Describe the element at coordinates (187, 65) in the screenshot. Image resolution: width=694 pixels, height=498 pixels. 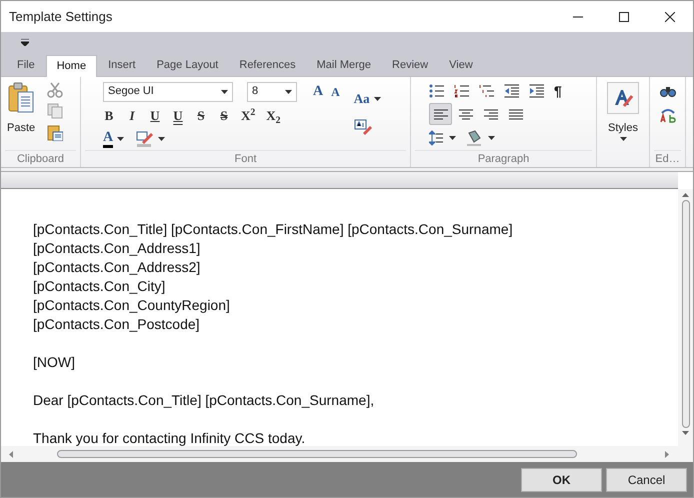
I see `ribbon-tab: Page Layout` at that location.